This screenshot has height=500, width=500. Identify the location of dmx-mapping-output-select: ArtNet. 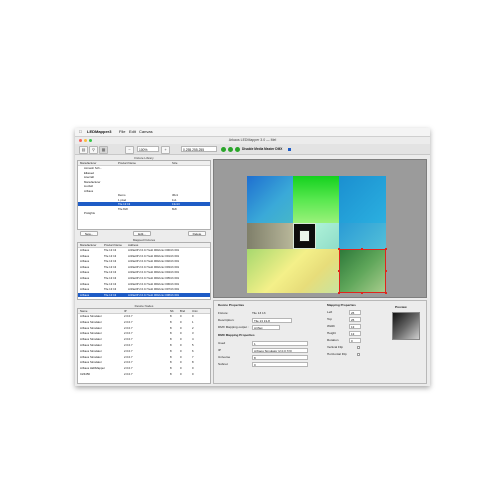
(266, 327).